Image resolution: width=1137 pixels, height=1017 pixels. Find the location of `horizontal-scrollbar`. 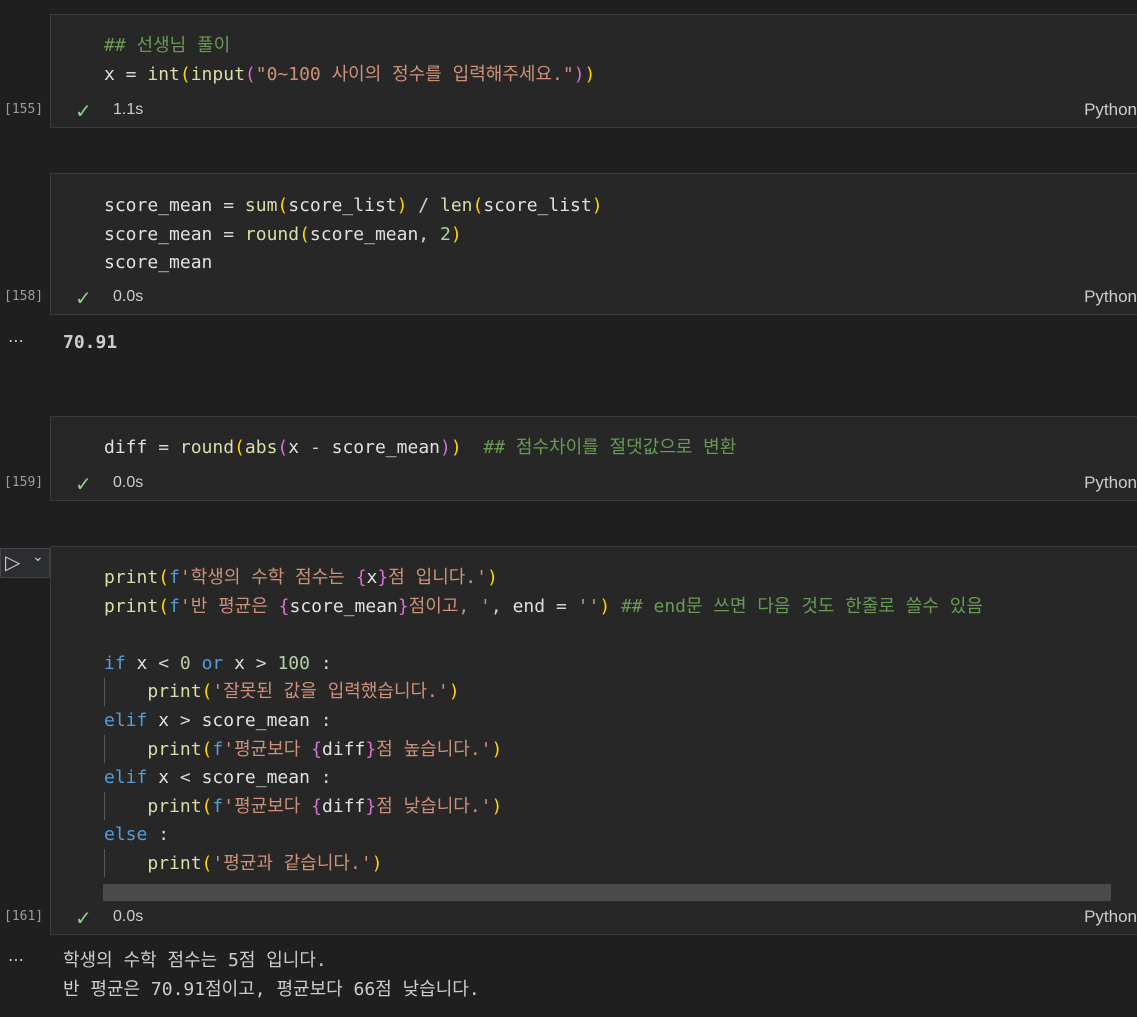

horizontal-scrollbar is located at coordinates (607, 892).